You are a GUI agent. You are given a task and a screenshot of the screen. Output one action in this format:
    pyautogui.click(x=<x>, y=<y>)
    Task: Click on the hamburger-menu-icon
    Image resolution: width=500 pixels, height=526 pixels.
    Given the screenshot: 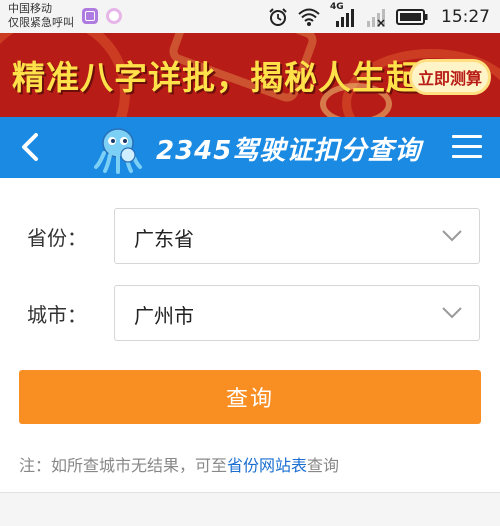 What is the action you would take?
    pyautogui.click(x=467, y=147)
    